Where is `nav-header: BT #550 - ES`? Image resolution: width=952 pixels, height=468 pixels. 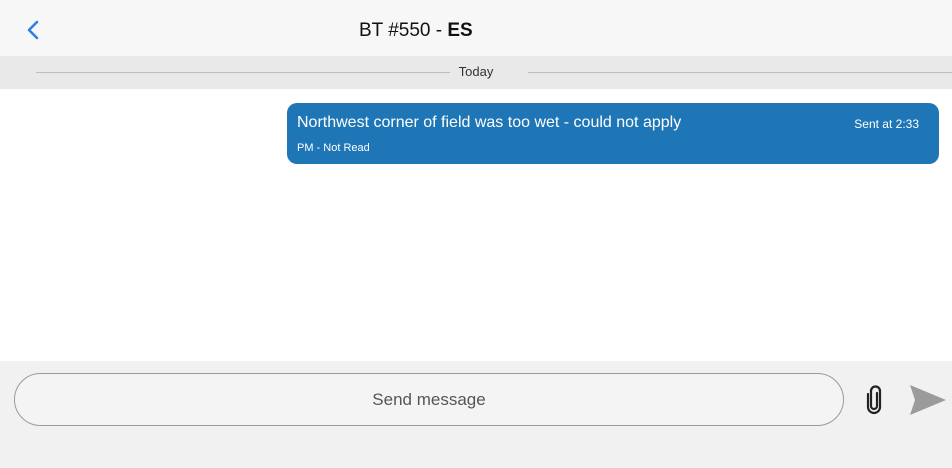
nav-header: BT #550 - ES is located at coordinates (476, 28).